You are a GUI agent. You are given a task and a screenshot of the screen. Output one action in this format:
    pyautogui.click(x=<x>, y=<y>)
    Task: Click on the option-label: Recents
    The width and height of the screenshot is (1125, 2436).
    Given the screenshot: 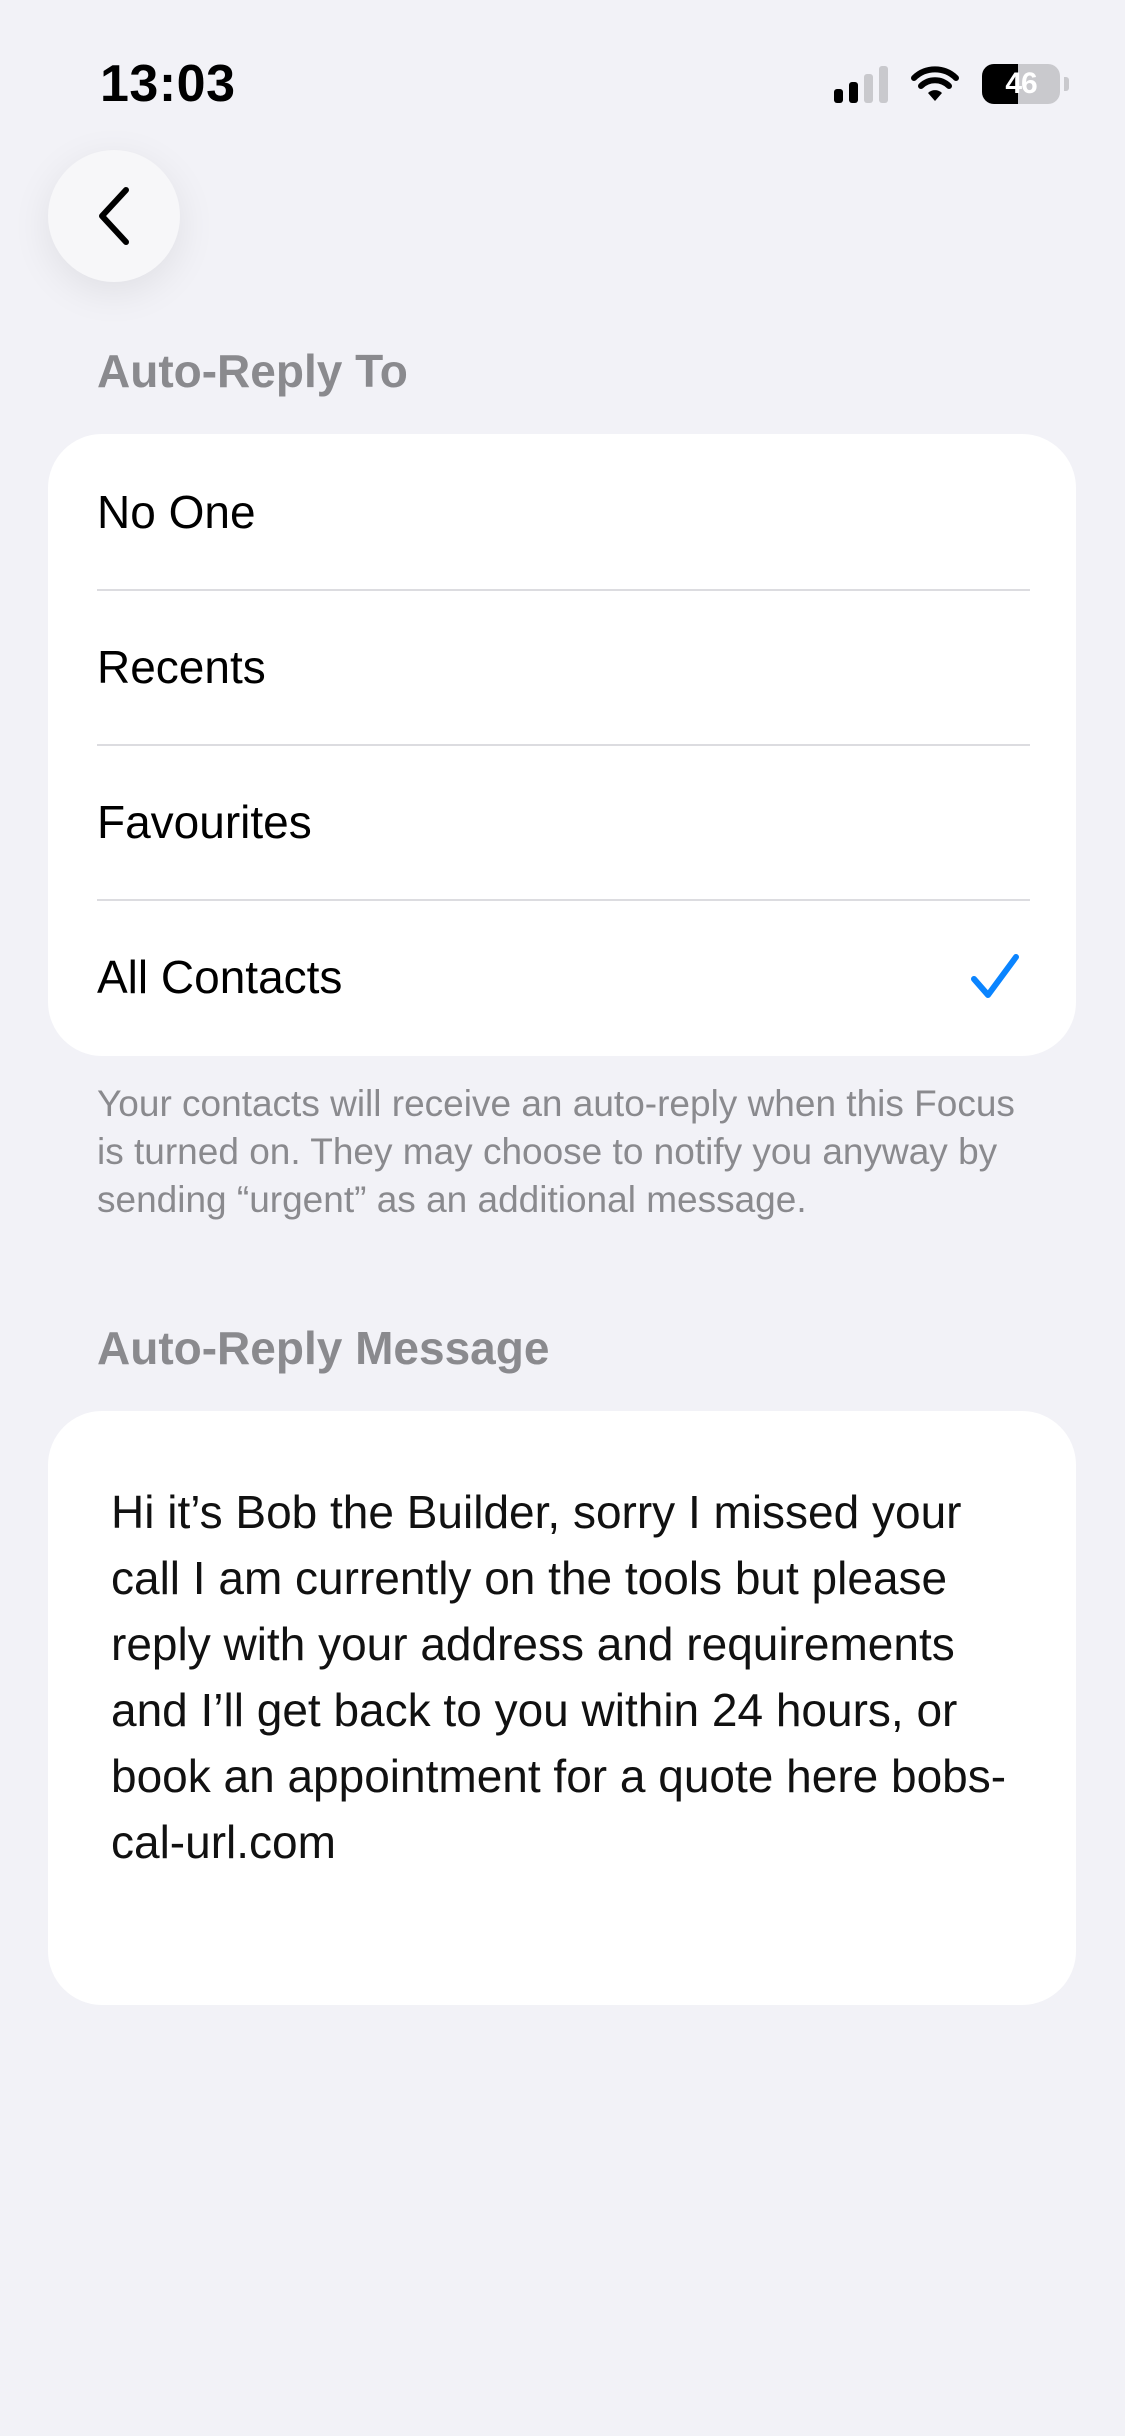 What is the action you would take?
    pyautogui.click(x=181, y=666)
    